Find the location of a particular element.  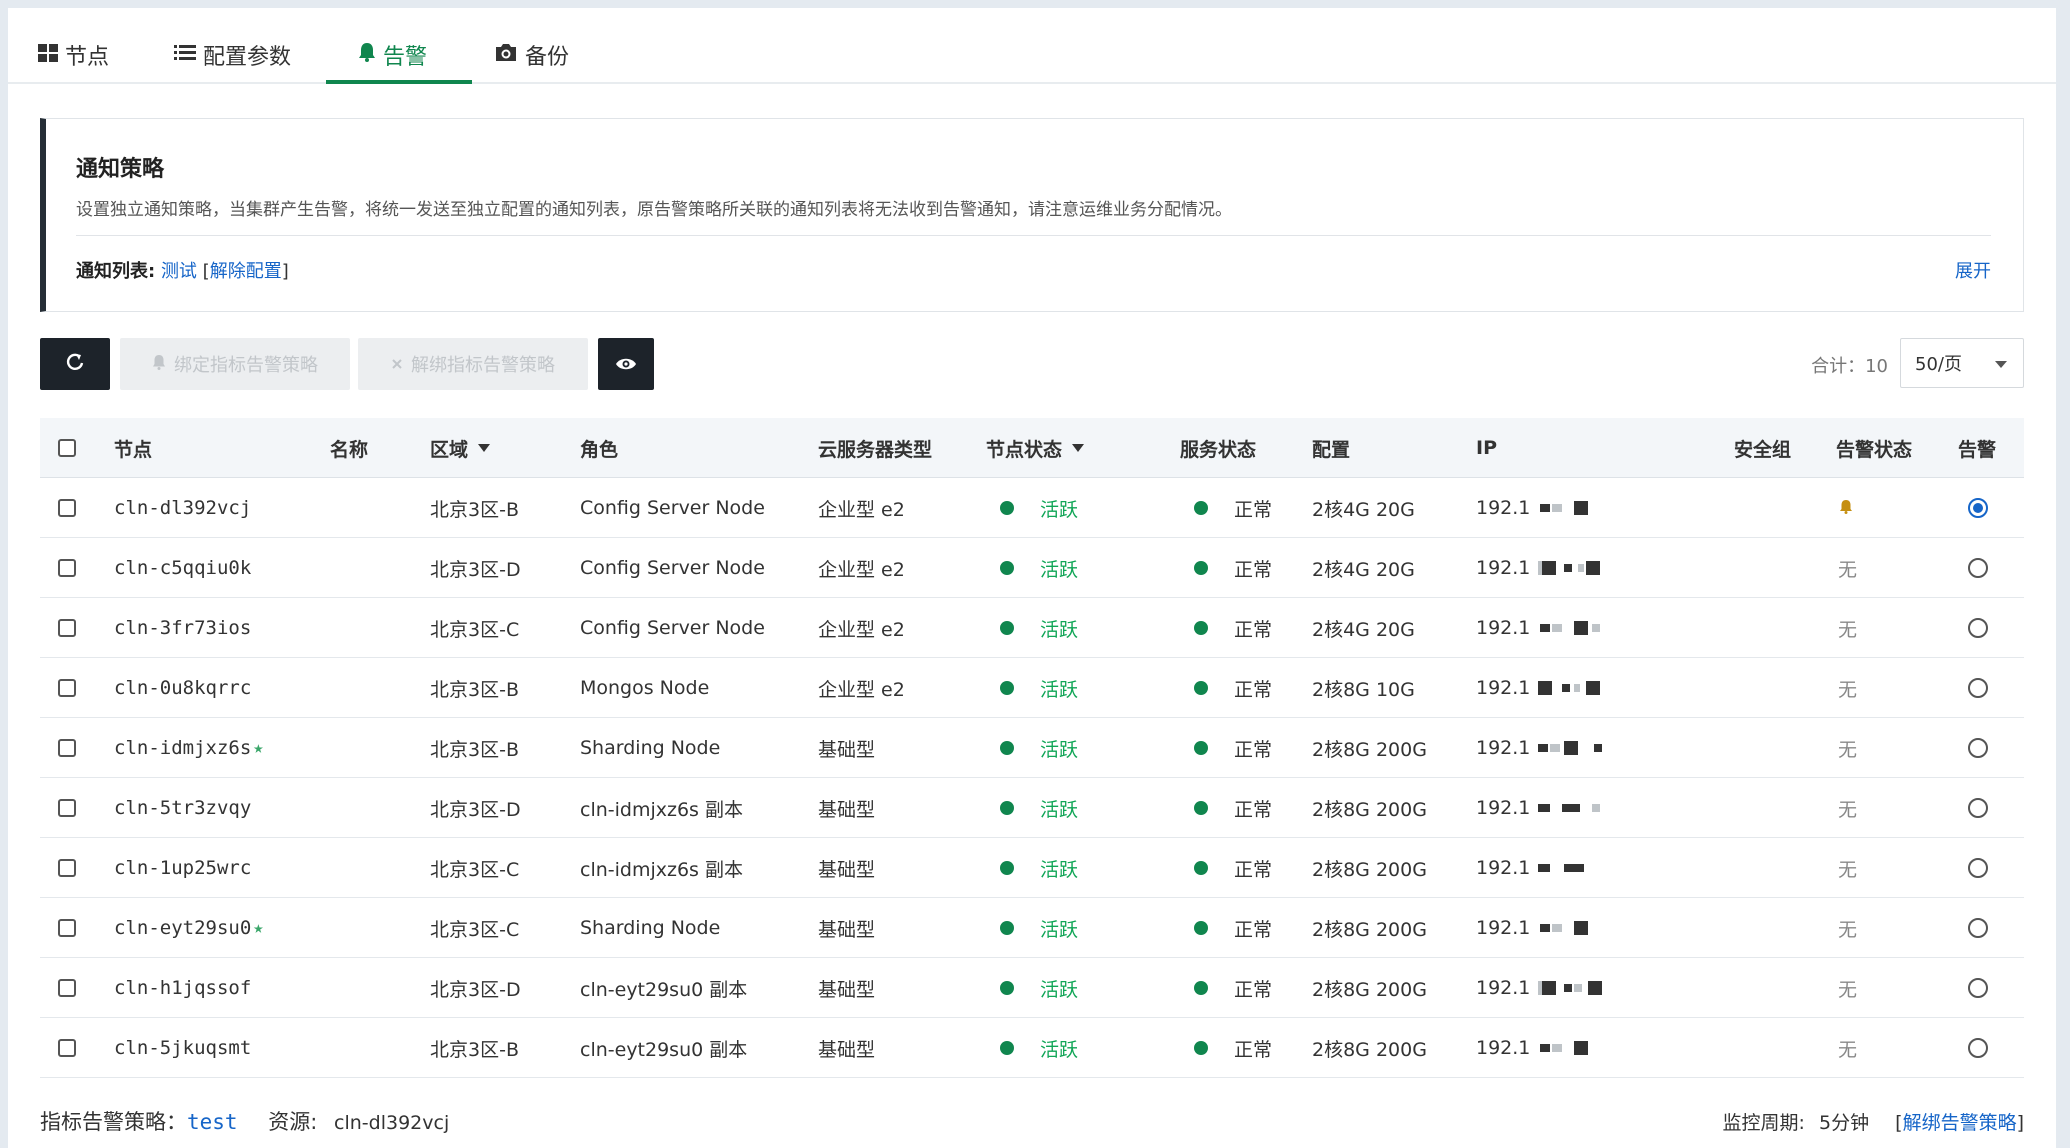

col-node-status: 节点状态 is located at coordinates (1035, 448).